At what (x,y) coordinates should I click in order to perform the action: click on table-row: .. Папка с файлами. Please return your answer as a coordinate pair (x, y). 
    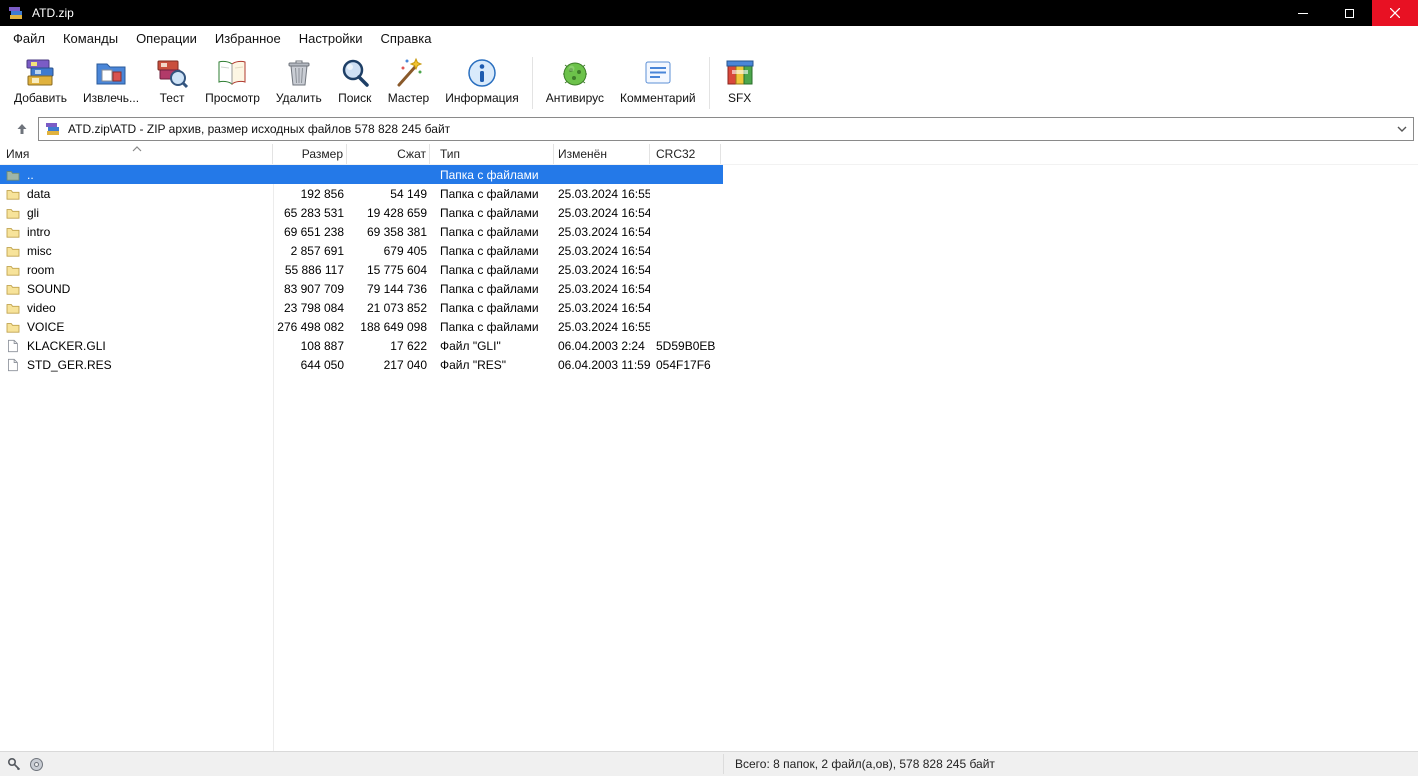
    Looking at the image, I should click on (361, 174).